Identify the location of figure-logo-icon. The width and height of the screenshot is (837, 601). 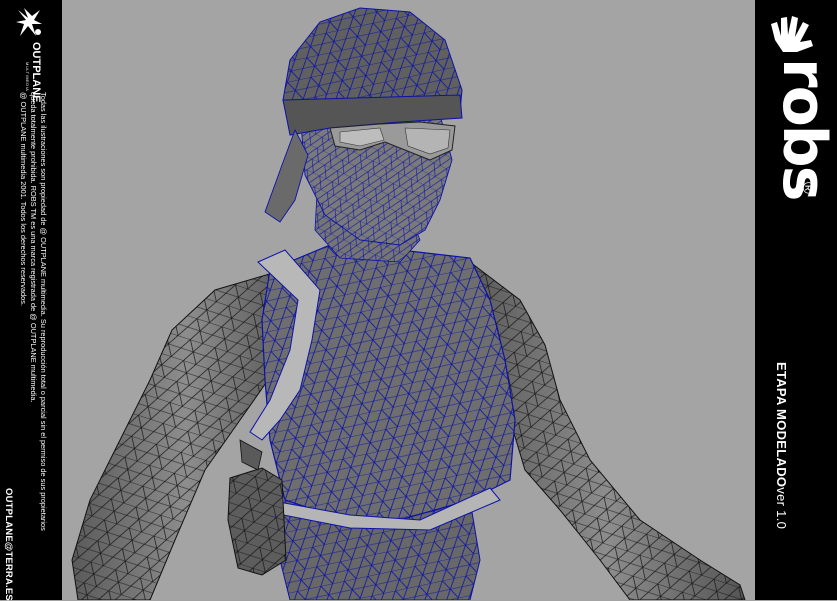
(29, 22).